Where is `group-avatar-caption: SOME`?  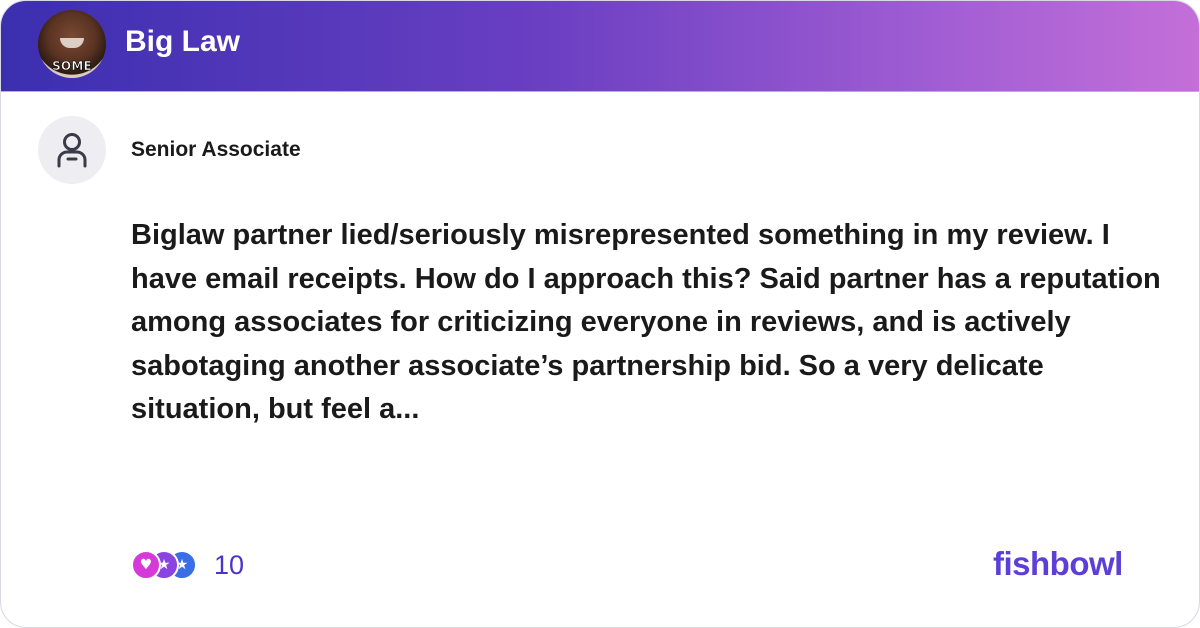
group-avatar-caption: SOME is located at coordinates (72, 66).